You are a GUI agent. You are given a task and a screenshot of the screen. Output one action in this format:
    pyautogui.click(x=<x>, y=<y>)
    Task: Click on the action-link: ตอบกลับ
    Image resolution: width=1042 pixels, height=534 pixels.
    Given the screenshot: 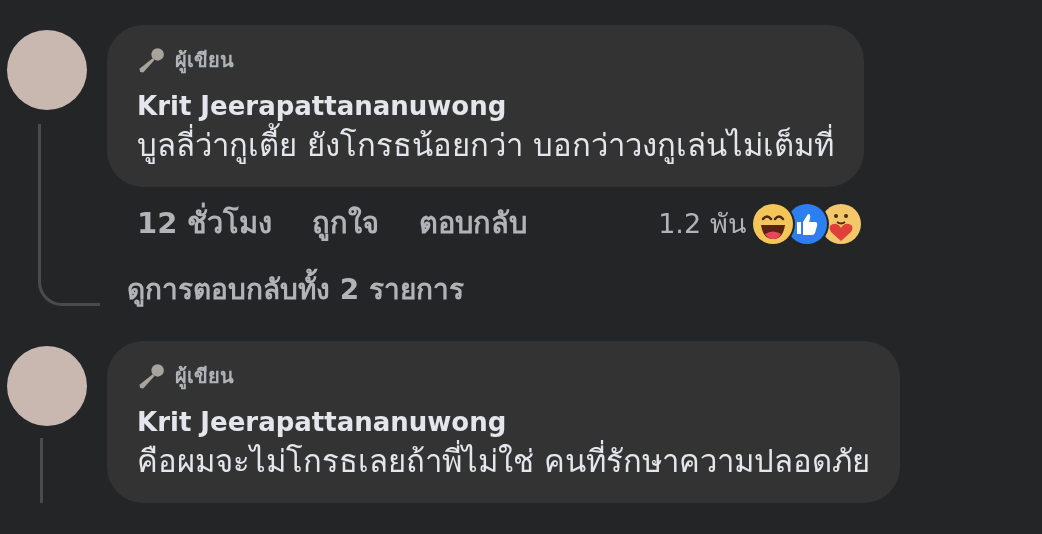 What is the action you would take?
    pyautogui.click(x=473, y=224)
    